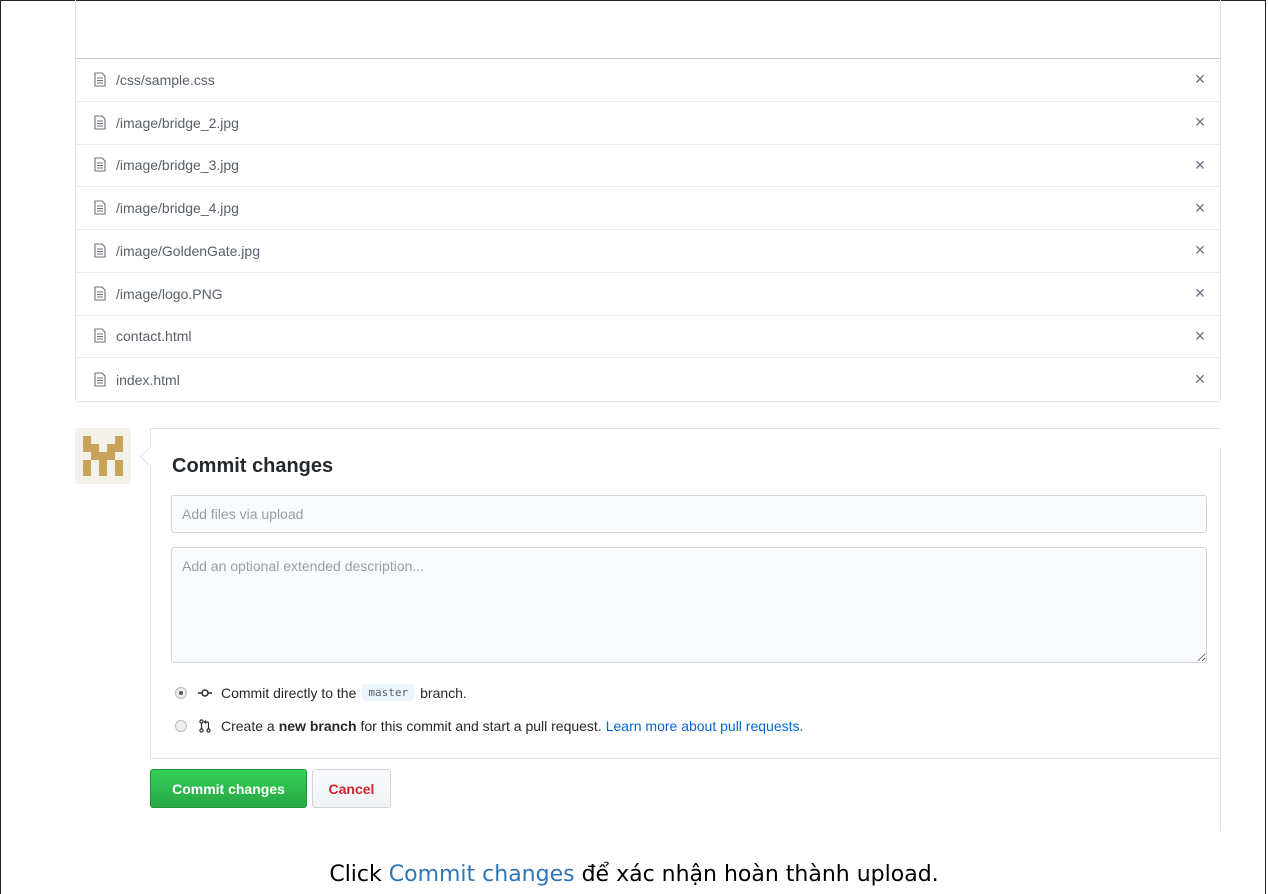  Describe the element at coordinates (154, 336) in the screenshot. I see `file-name: contact.html` at that location.